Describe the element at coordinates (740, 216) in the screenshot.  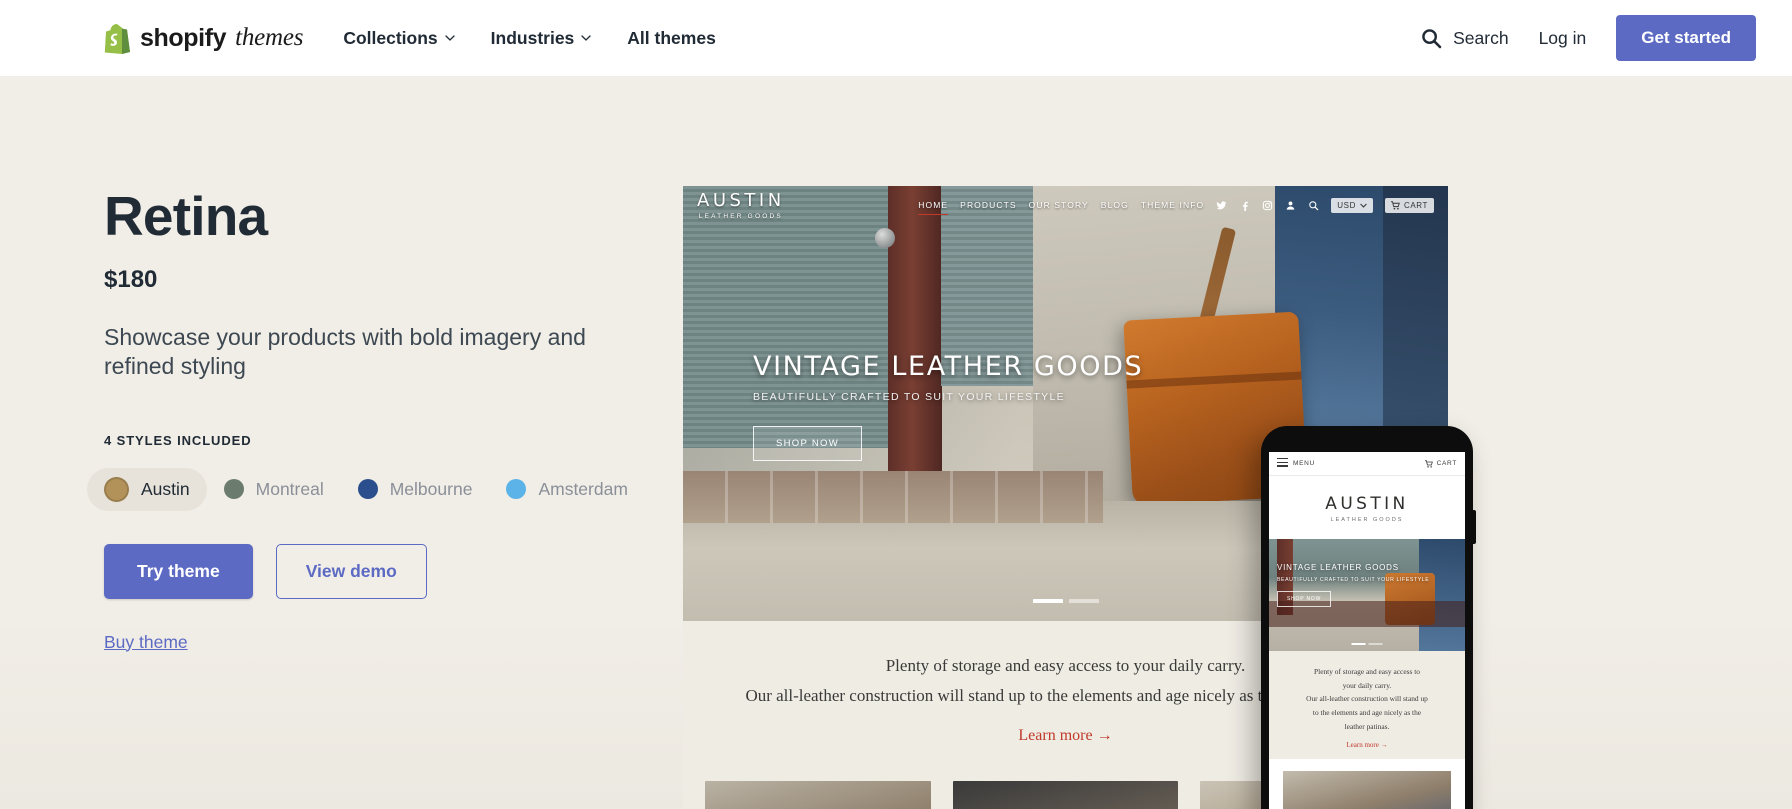
I see `preview-store-logo-sub: LEATHER GOODS` at that location.